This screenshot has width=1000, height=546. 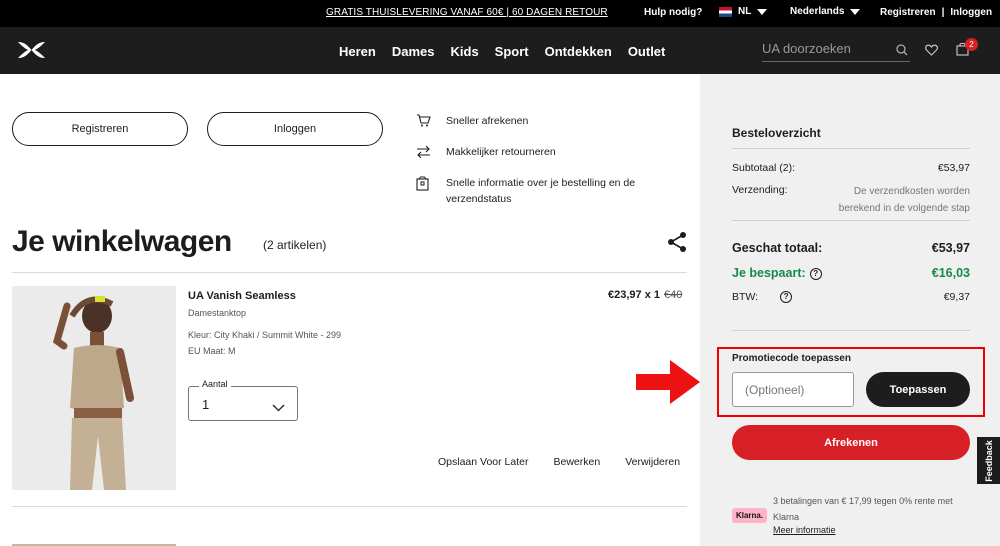 What do you see at coordinates (122, 241) in the screenshot?
I see `page-title: Je winkelwagen` at bounding box center [122, 241].